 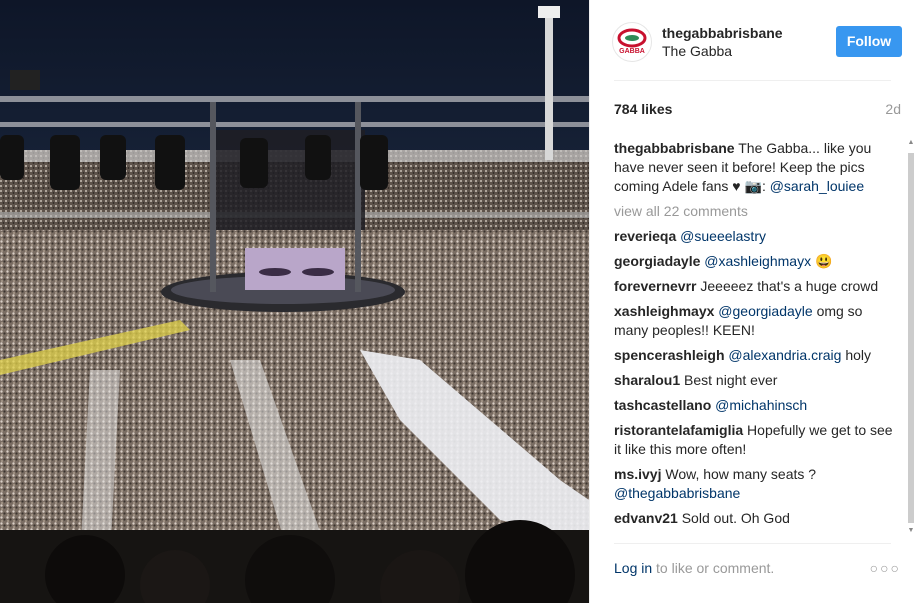 What do you see at coordinates (735, 518) in the screenshot?
I see `comment-text: Sold out. Oh God` at bounding box center [735, 518].